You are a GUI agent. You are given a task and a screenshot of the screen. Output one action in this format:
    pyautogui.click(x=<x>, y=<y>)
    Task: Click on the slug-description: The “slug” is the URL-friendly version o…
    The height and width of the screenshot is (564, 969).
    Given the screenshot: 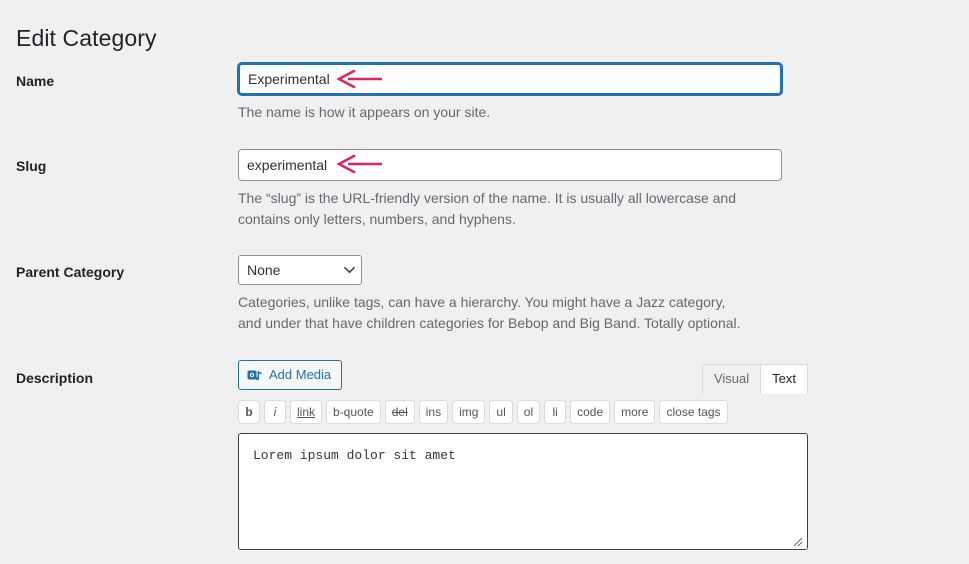 What is the action you would take?
    pyautogui.click(x=487, y=208)
    